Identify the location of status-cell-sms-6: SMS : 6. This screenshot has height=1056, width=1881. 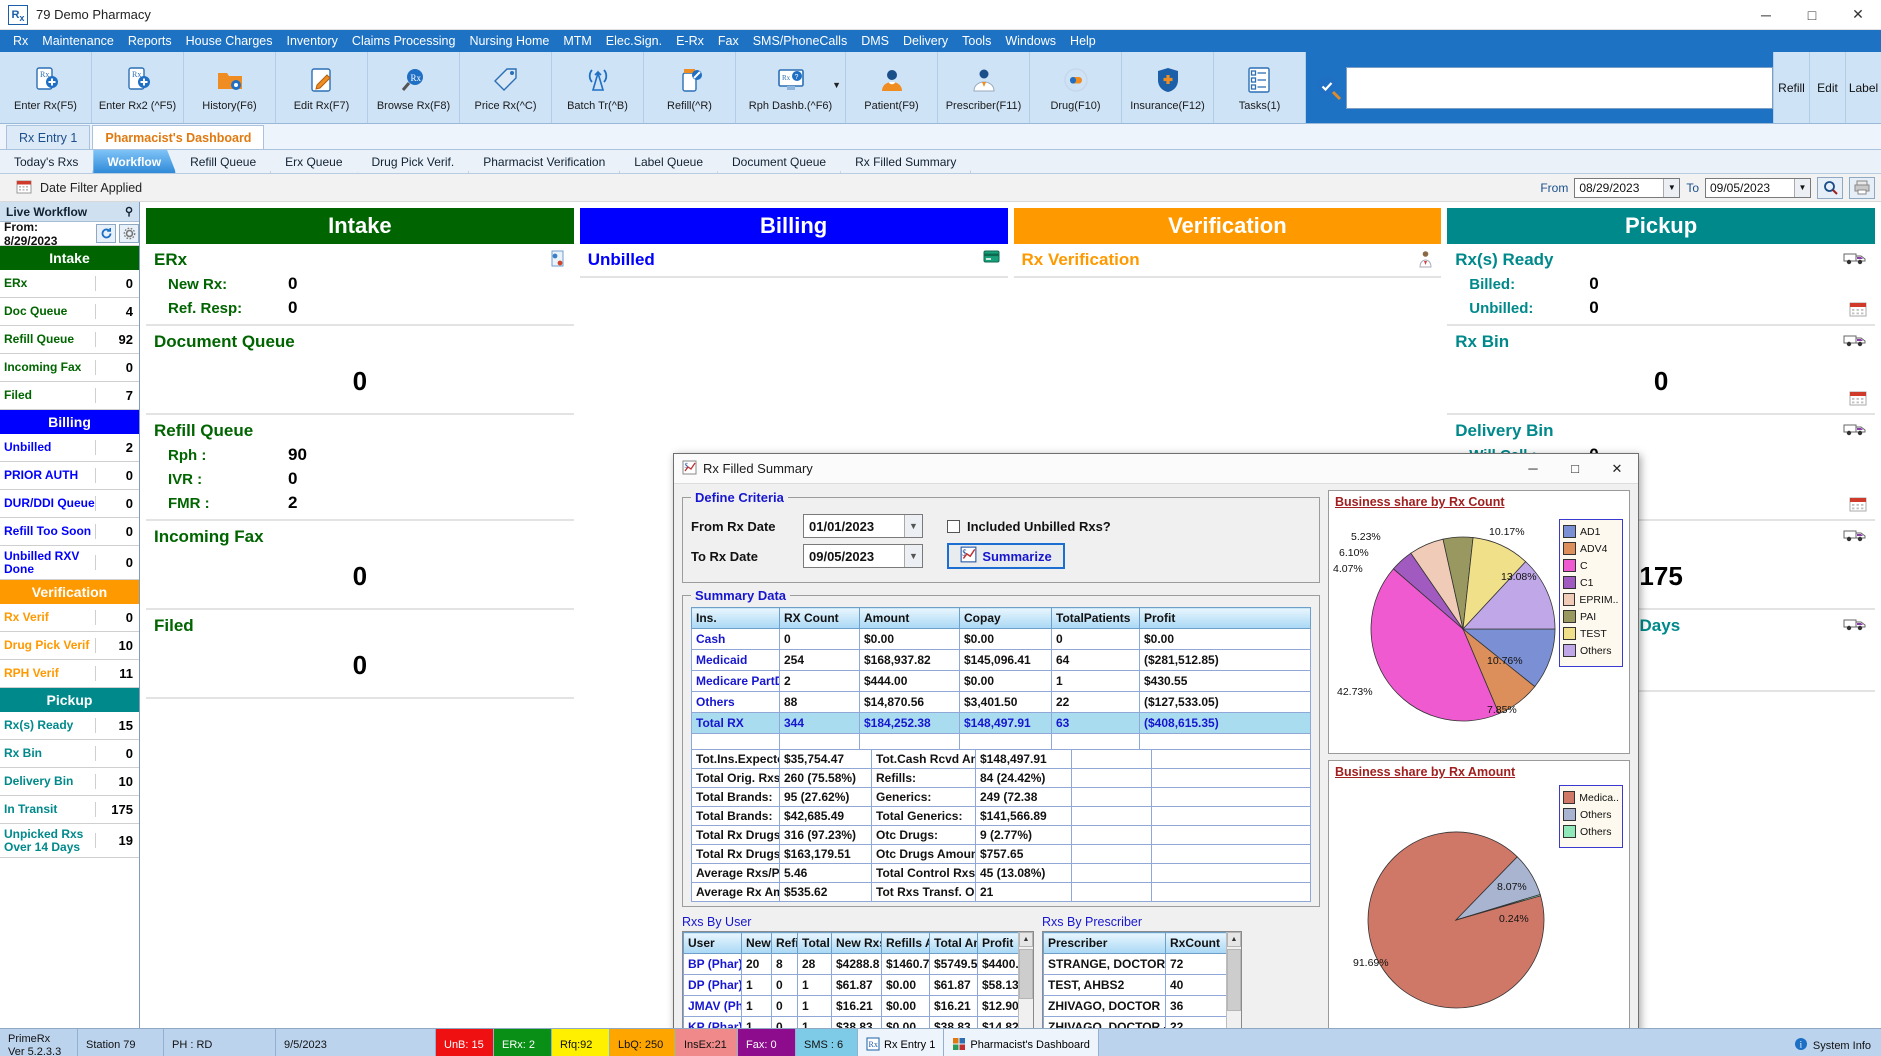
(827, 1042).